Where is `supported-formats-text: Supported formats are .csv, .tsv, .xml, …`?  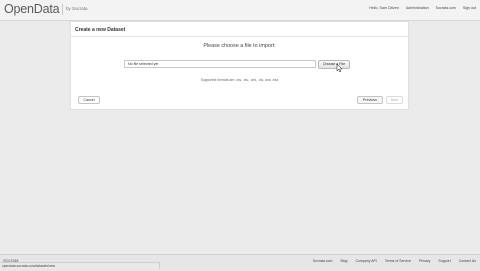 supported-formats-text: Supported formats are .csv, .tsv, .xml, … is located at coordinates (239, 80).